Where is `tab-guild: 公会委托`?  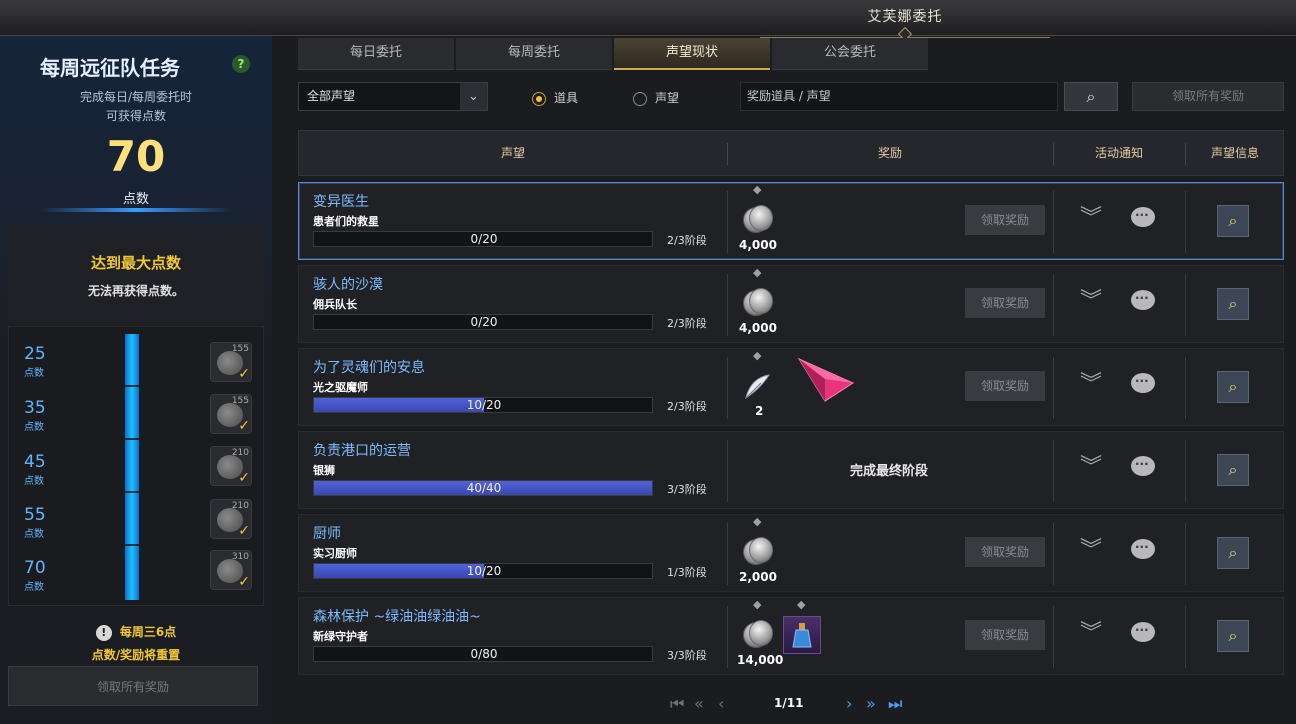 tab-guild: 公会委托 is located at coordinates (850, 54).